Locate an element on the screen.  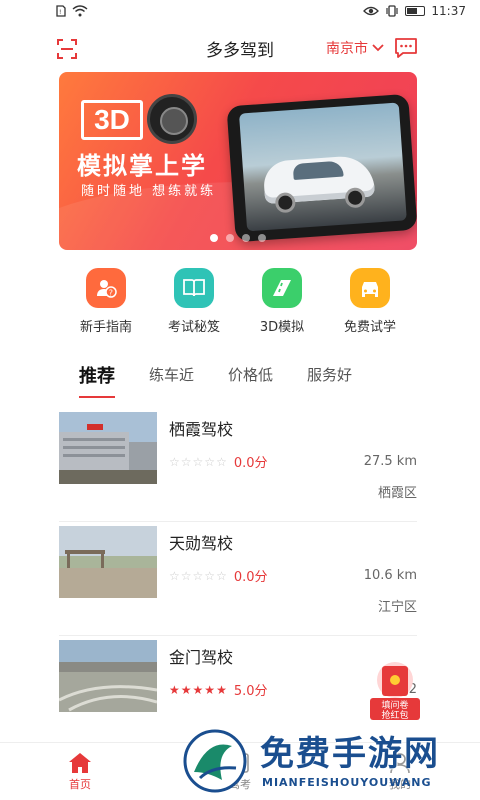
quick-entry-label: 免费试学 is located at coordinates (369, 327).